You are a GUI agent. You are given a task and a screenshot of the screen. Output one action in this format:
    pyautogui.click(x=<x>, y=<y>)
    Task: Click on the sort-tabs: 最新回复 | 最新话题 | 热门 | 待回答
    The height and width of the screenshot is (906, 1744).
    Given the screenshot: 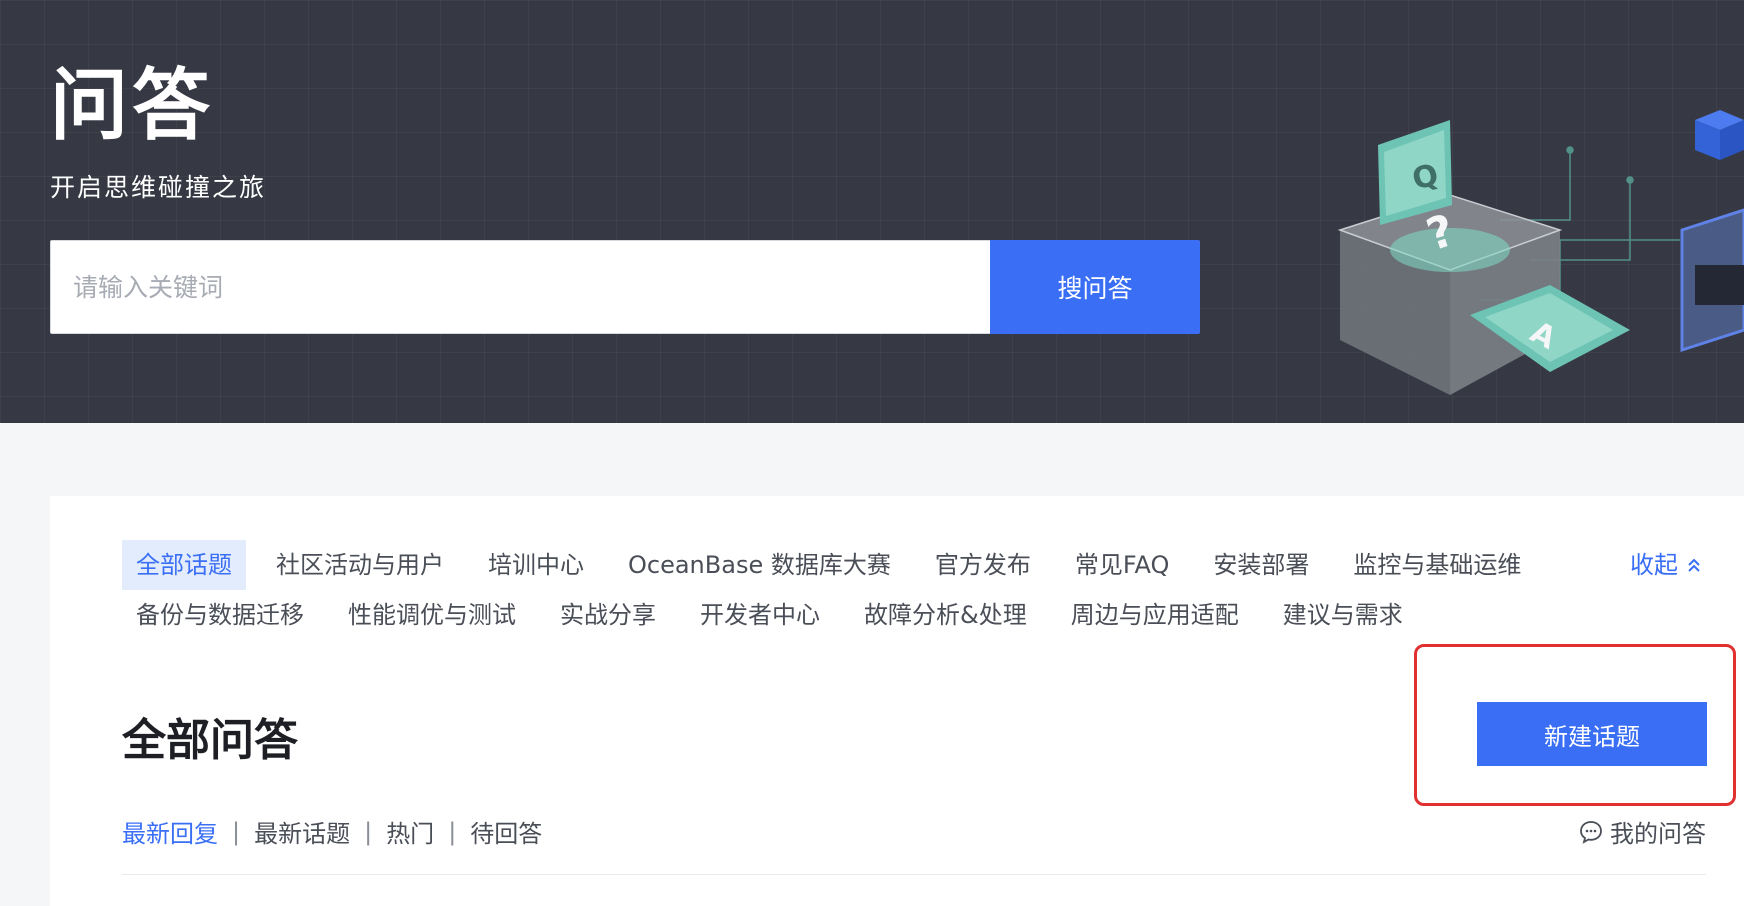 What is the action you would take?
    pyautogui.click(x=332, y=831)
    